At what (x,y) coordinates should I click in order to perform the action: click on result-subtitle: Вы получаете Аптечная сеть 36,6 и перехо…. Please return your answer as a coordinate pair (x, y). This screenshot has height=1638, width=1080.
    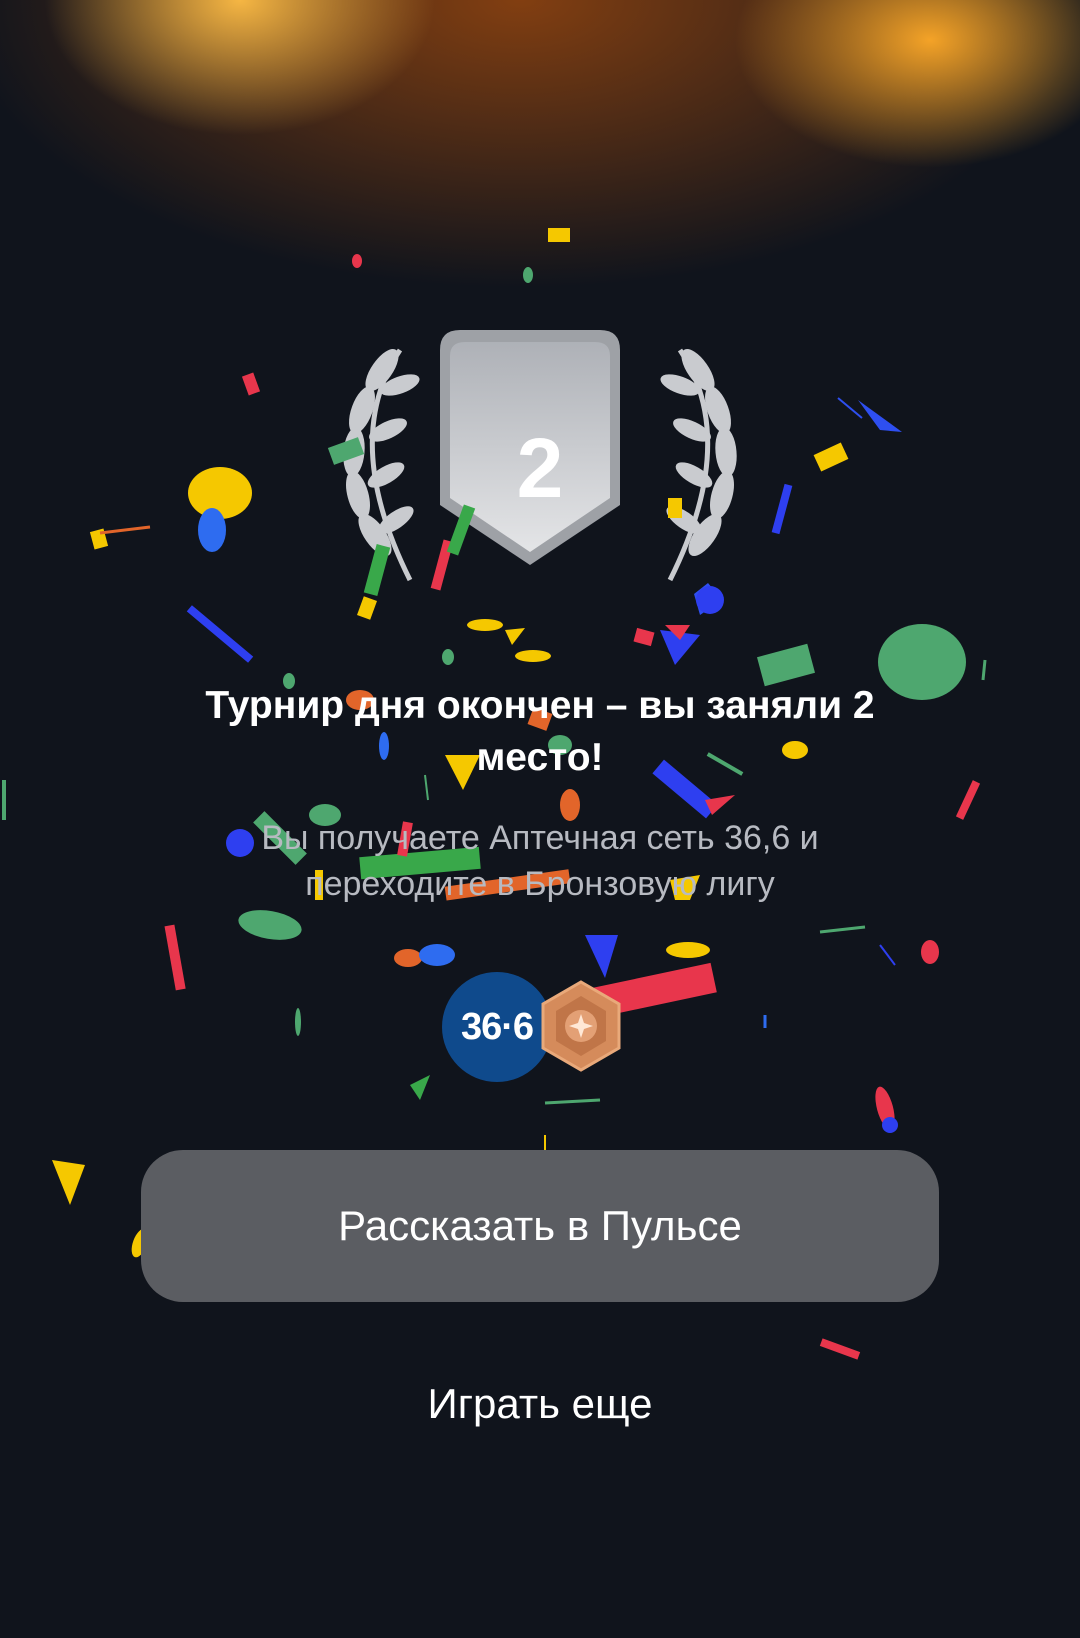
    Looking at the image, I should click on (540, 861).